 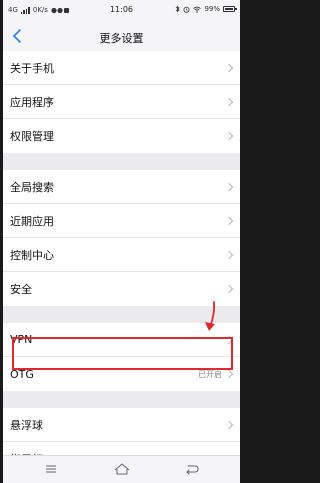 I want to click on setting-label: VPN, so click(x=21, y=339).